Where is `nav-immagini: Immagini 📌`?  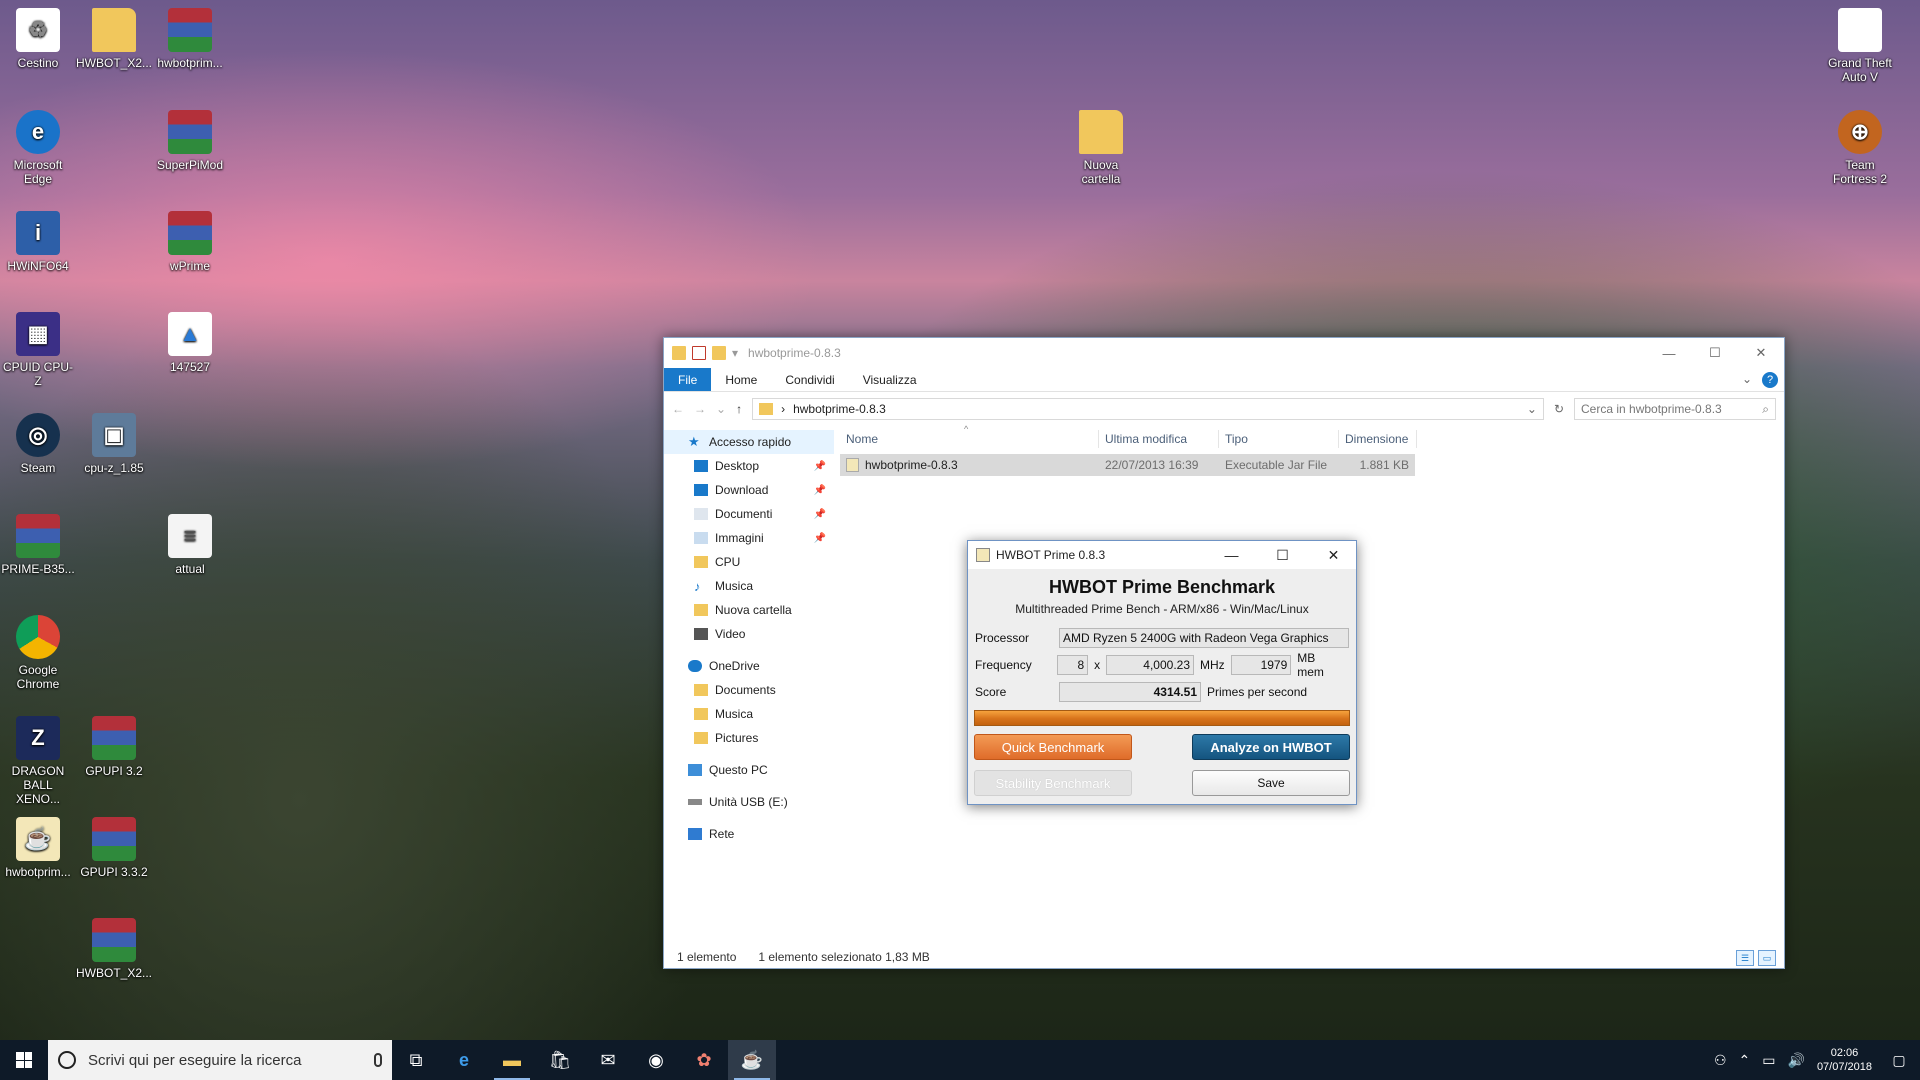
nav-immagini: Immagini 📌 is located at coordinates (749, 538).